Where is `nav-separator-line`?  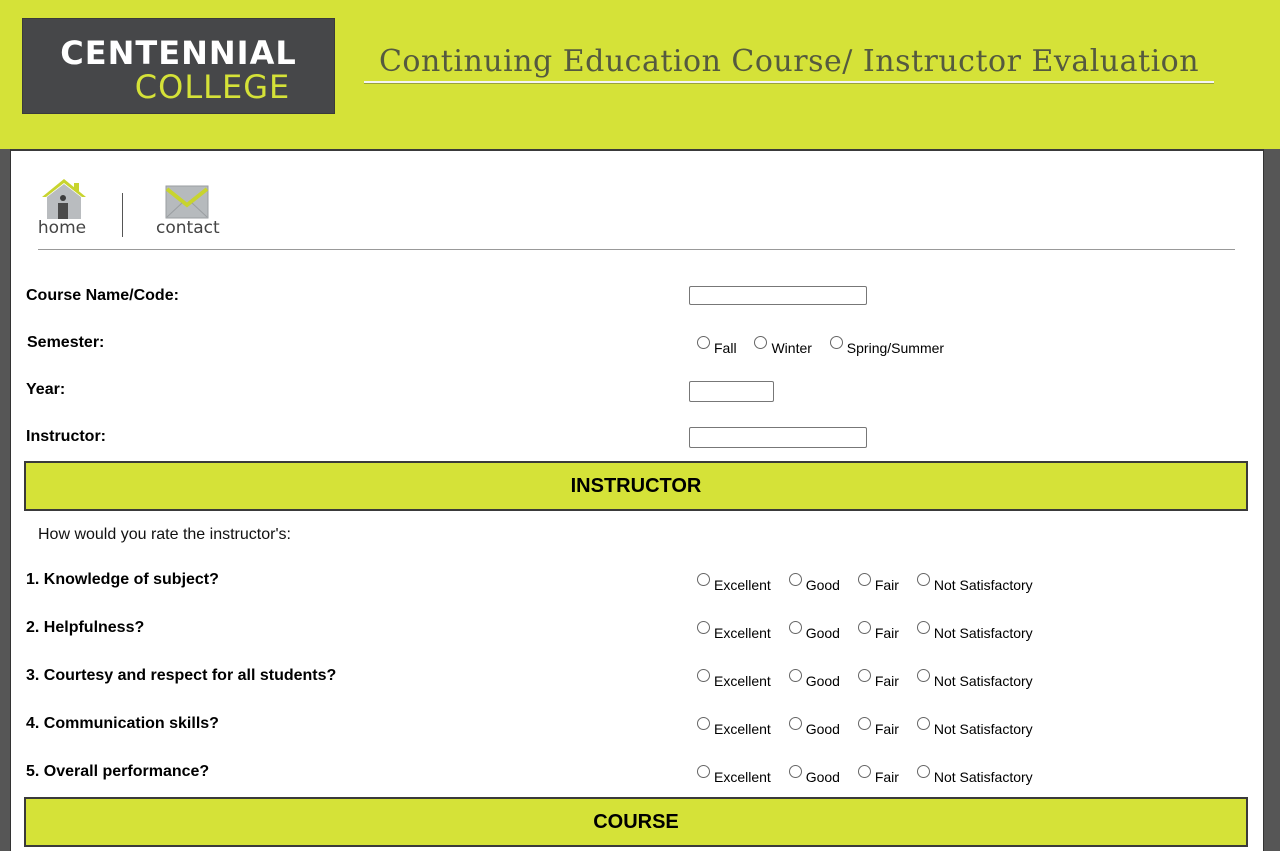
nav-separator-line is located at coordinates (636, 249).